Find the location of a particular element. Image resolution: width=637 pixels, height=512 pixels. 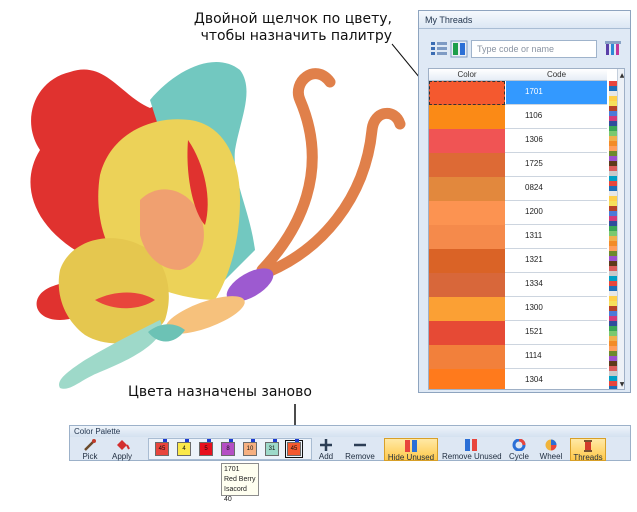

thread-row: 1306 is located at coordinates (518, 141).